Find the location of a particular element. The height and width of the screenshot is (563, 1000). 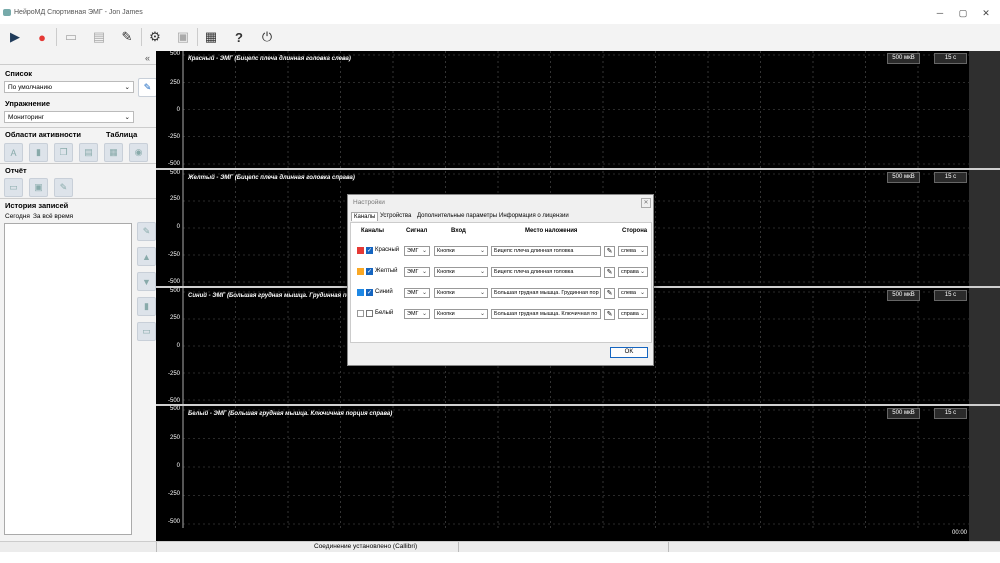

power-button: ⏻ is located at coordinates (267, 37).